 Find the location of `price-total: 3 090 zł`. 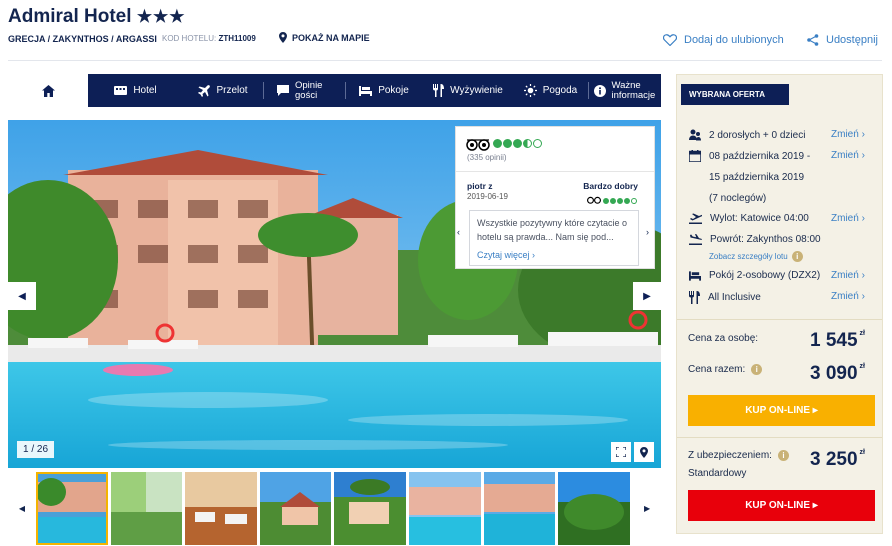

price-total: 3 090 zł is located at coordinates (837, 373).